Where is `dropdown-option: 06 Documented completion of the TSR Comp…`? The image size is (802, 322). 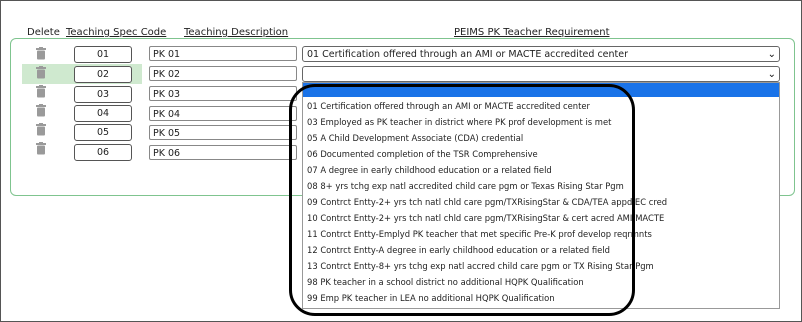
dropdown-option: 06 Documented completion of the TSR Comp… is located at coordinates (422, 154).